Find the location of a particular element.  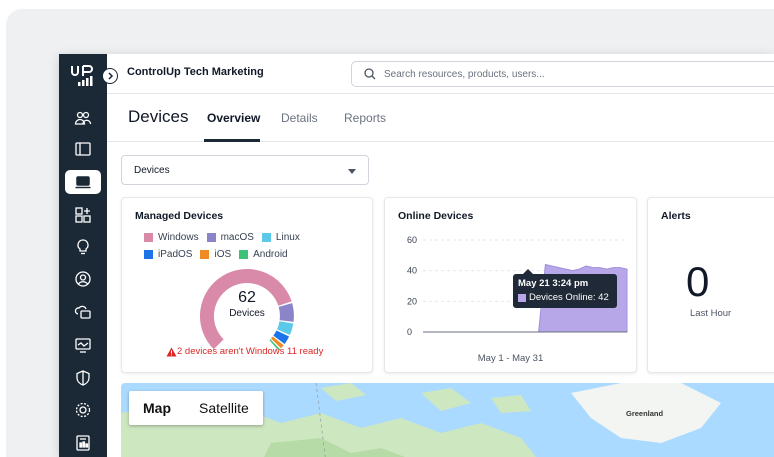

page-title: Devices is located at coordinates (158, 116).